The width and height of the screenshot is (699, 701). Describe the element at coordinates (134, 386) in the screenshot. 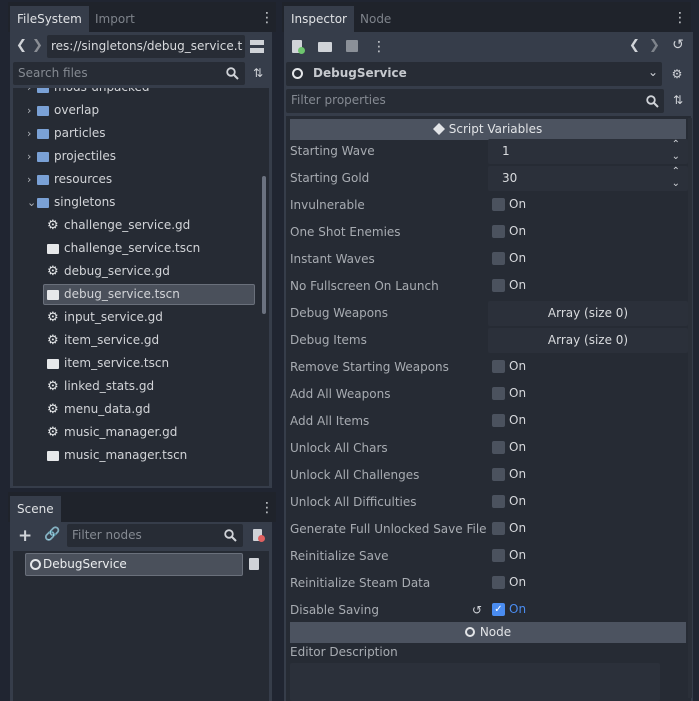

I see `file-tree-item: ⚙ linked_stats.gd` at that location.